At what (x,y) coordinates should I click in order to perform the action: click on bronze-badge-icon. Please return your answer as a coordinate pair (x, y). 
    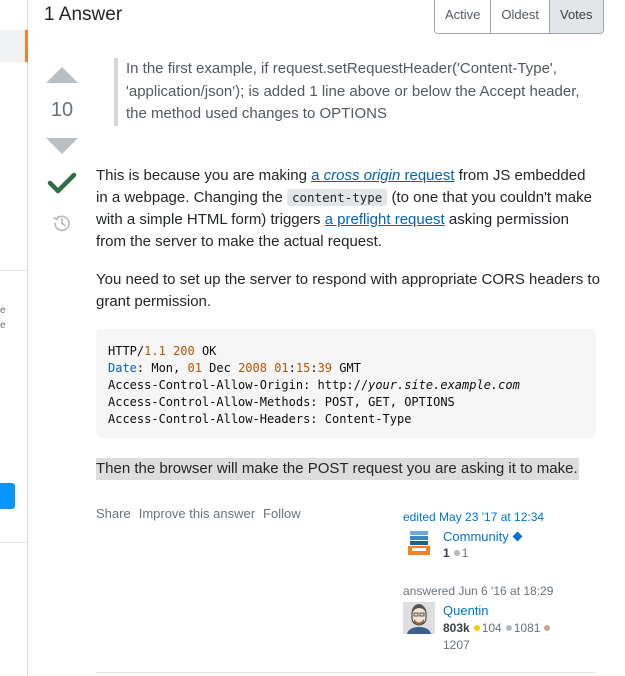
    Looking at the image, I should click on (547, 628).